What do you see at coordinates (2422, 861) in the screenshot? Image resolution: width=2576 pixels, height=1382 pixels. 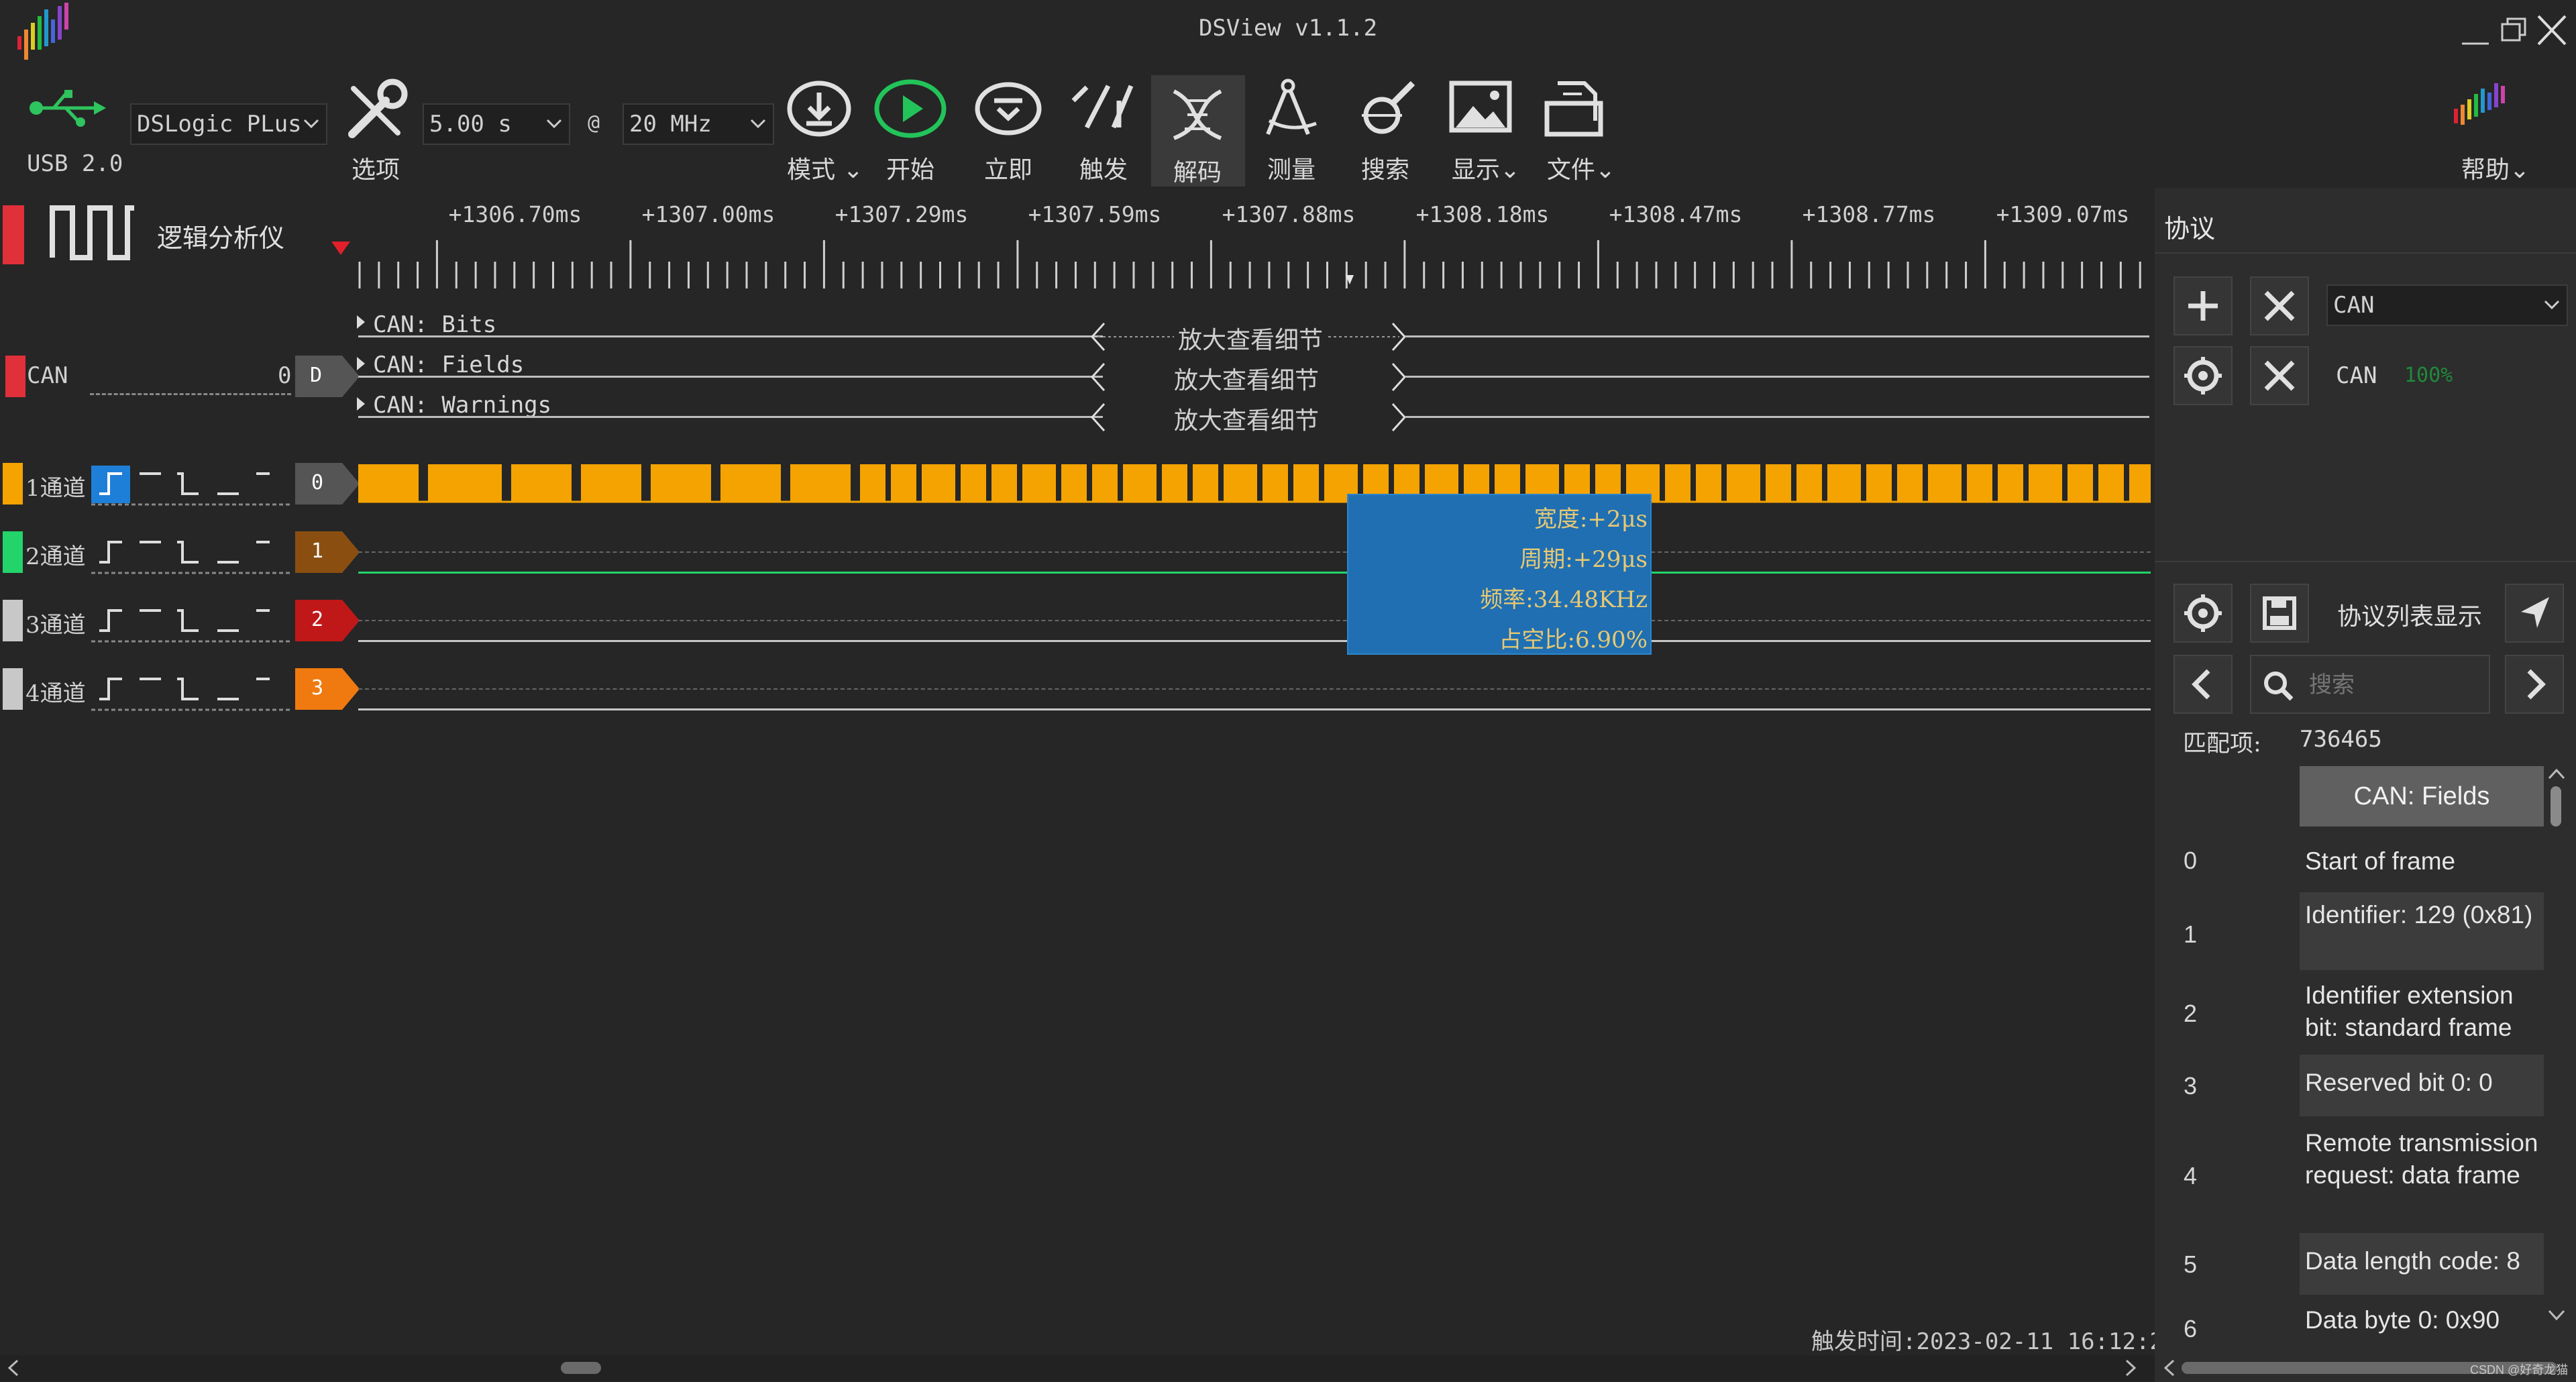 I see `list-row-cell: Start of frame` at bounding box center [2422, 861].